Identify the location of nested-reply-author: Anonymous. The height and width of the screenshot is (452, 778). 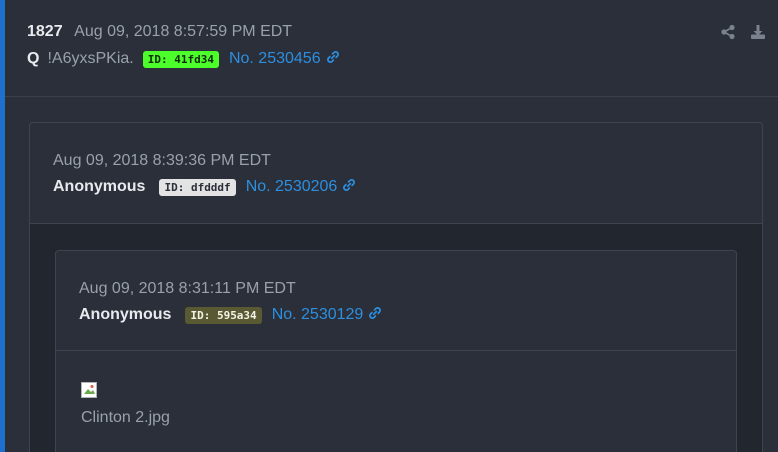
(125, 314).